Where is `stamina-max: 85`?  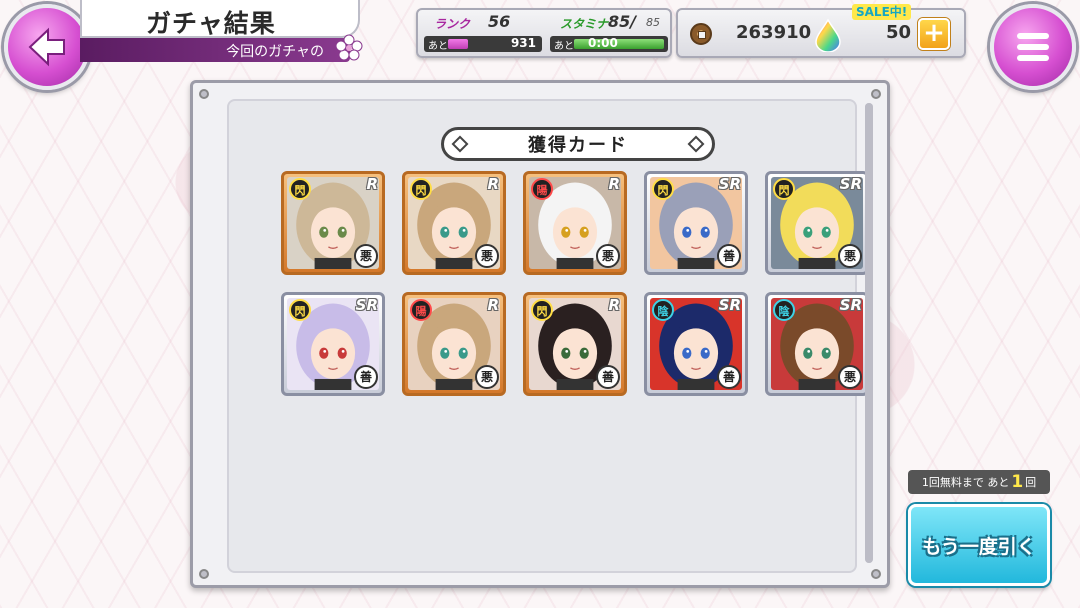 stamina-max: 85 is located at coordinates (653, 22).